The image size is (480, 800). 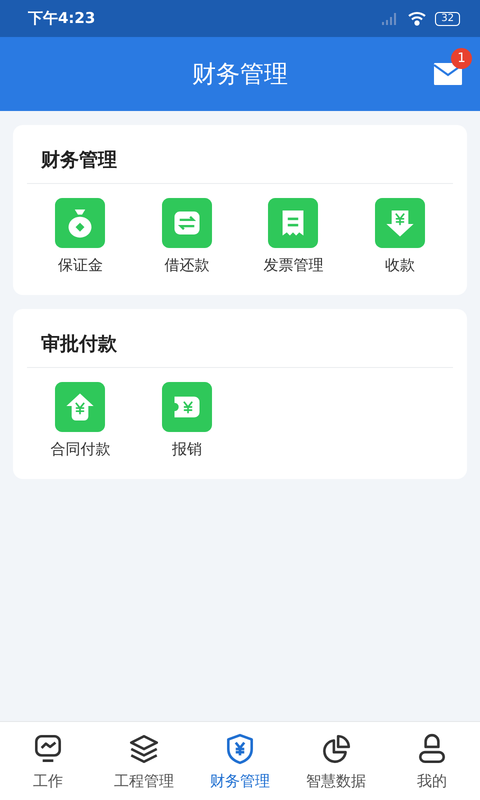 What do you see at coordinates (80, 265) in the screenshot?
I see `menu-item: 保证金` at bounding box center [80, 265].